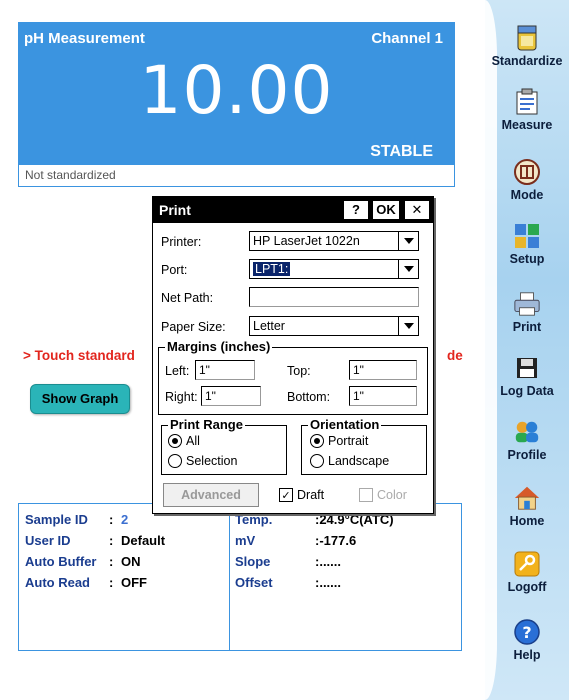  I want to click on help-button: ? Help, so click(527, 640).